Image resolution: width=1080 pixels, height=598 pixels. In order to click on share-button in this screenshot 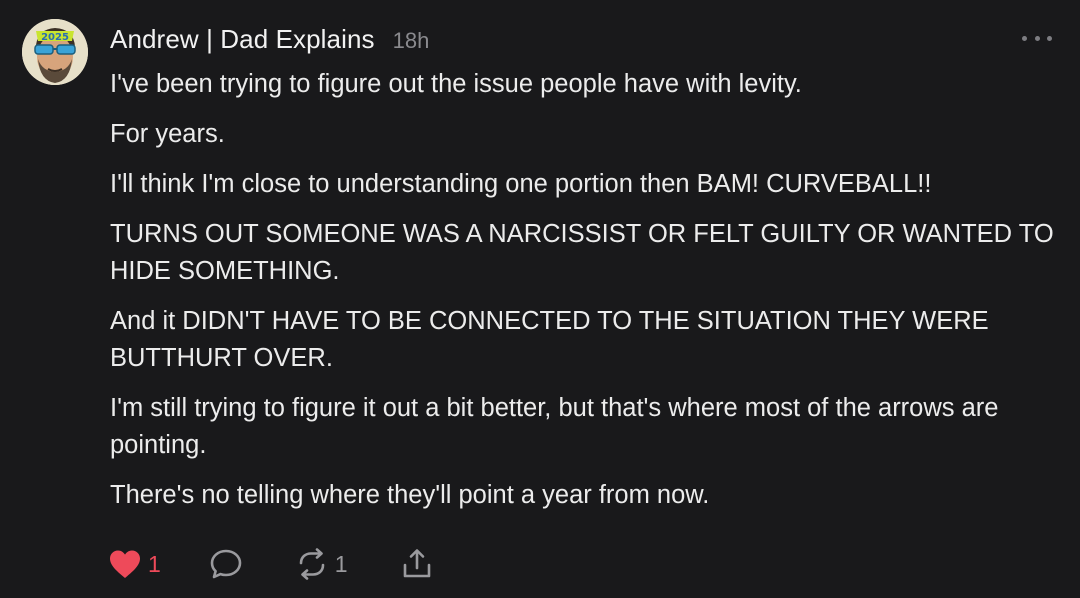, I will do `click(417, 564)`.